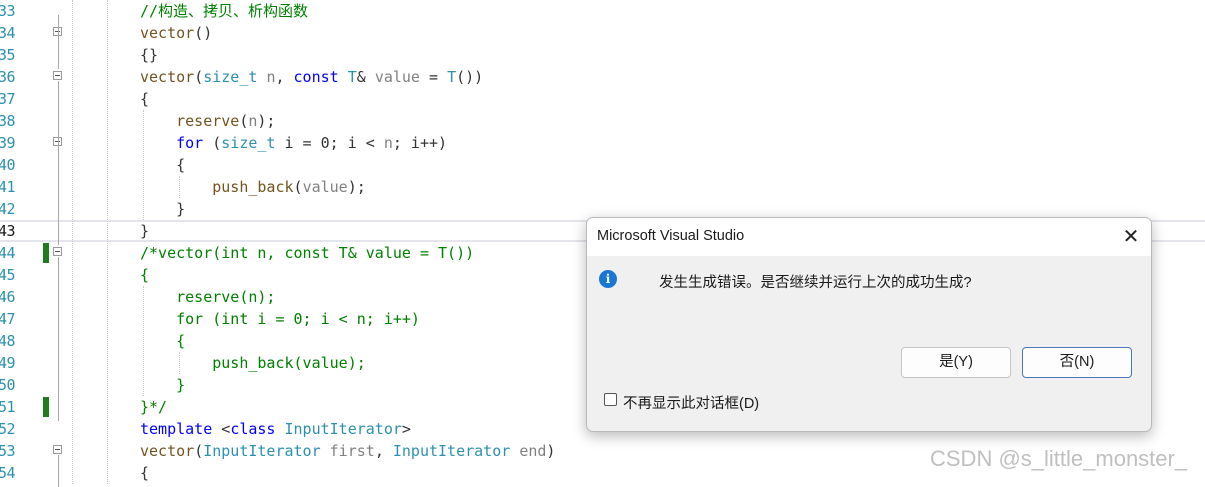 This screenshot has height=487, width=1205. I want to click on yes-button: 是(Y), so click(956, 362).